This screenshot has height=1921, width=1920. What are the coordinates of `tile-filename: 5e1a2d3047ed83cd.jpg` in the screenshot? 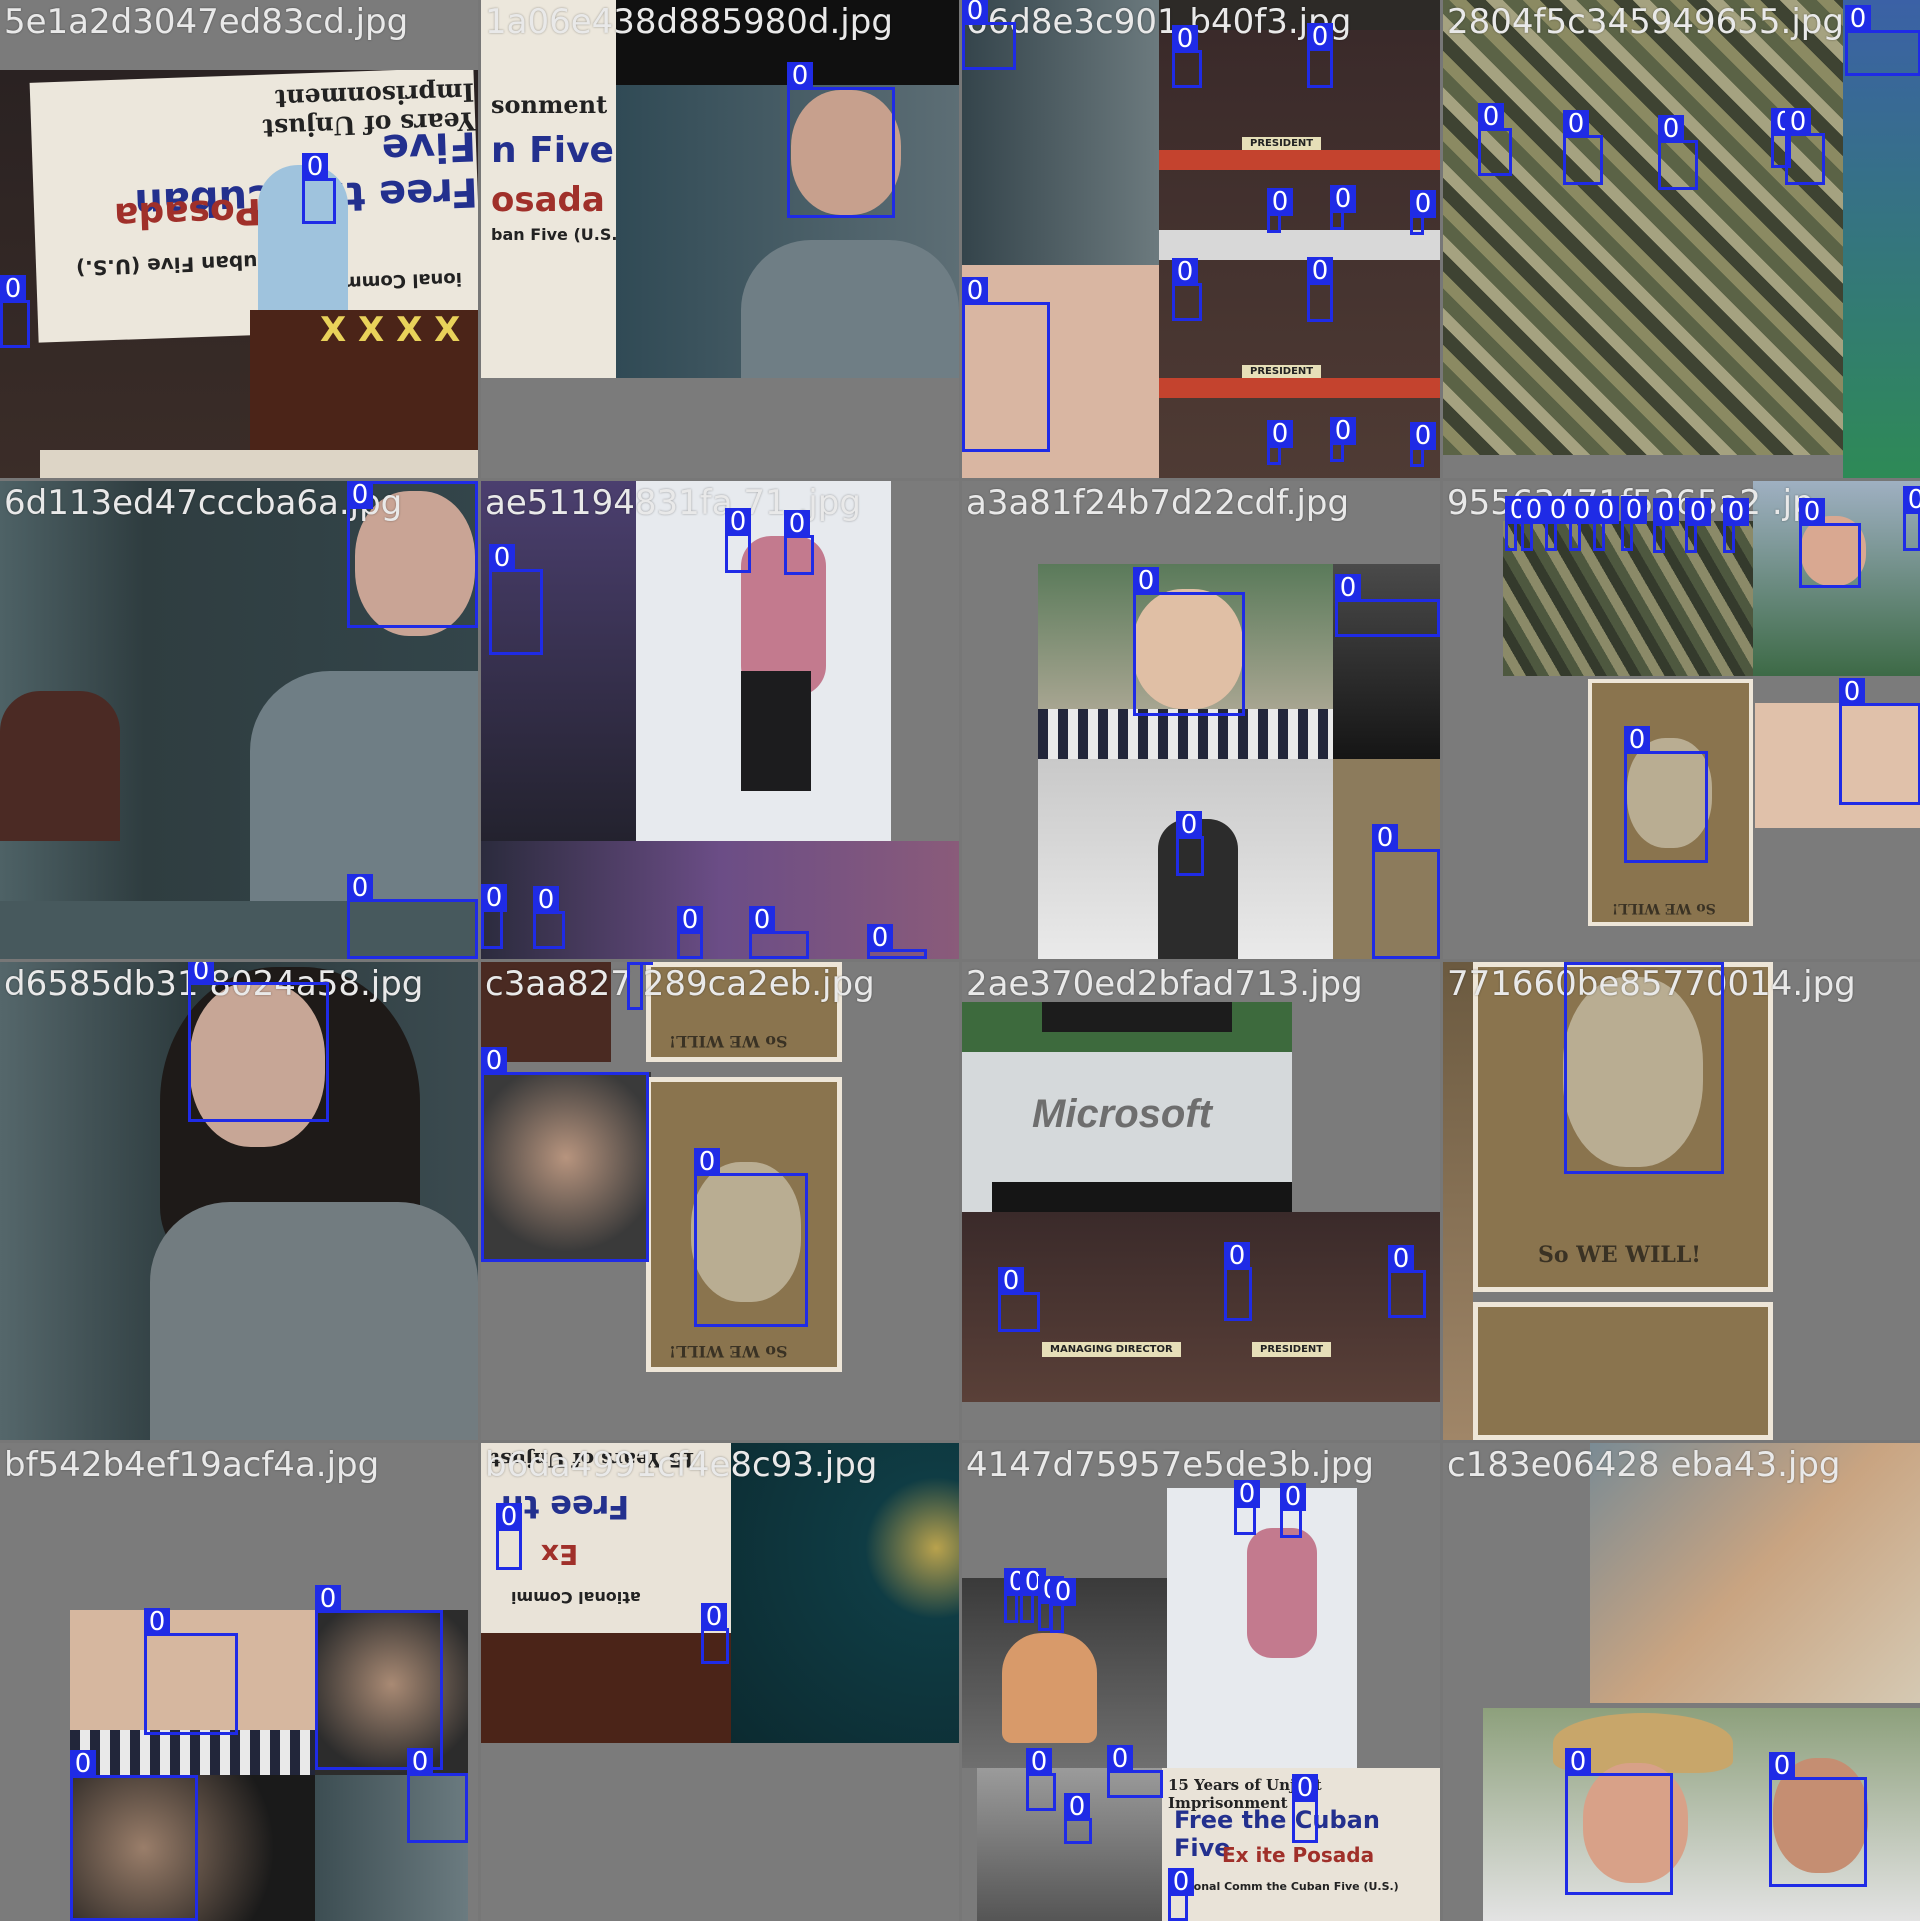 It's located at (206, 22).